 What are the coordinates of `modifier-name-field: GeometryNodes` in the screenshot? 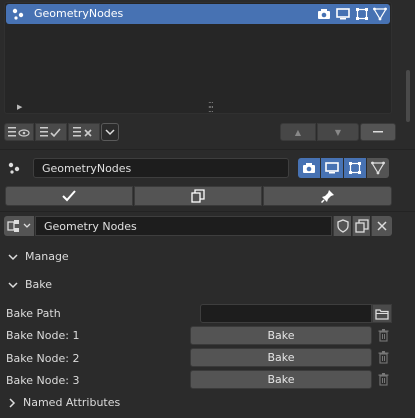 It's located at (161, 168).